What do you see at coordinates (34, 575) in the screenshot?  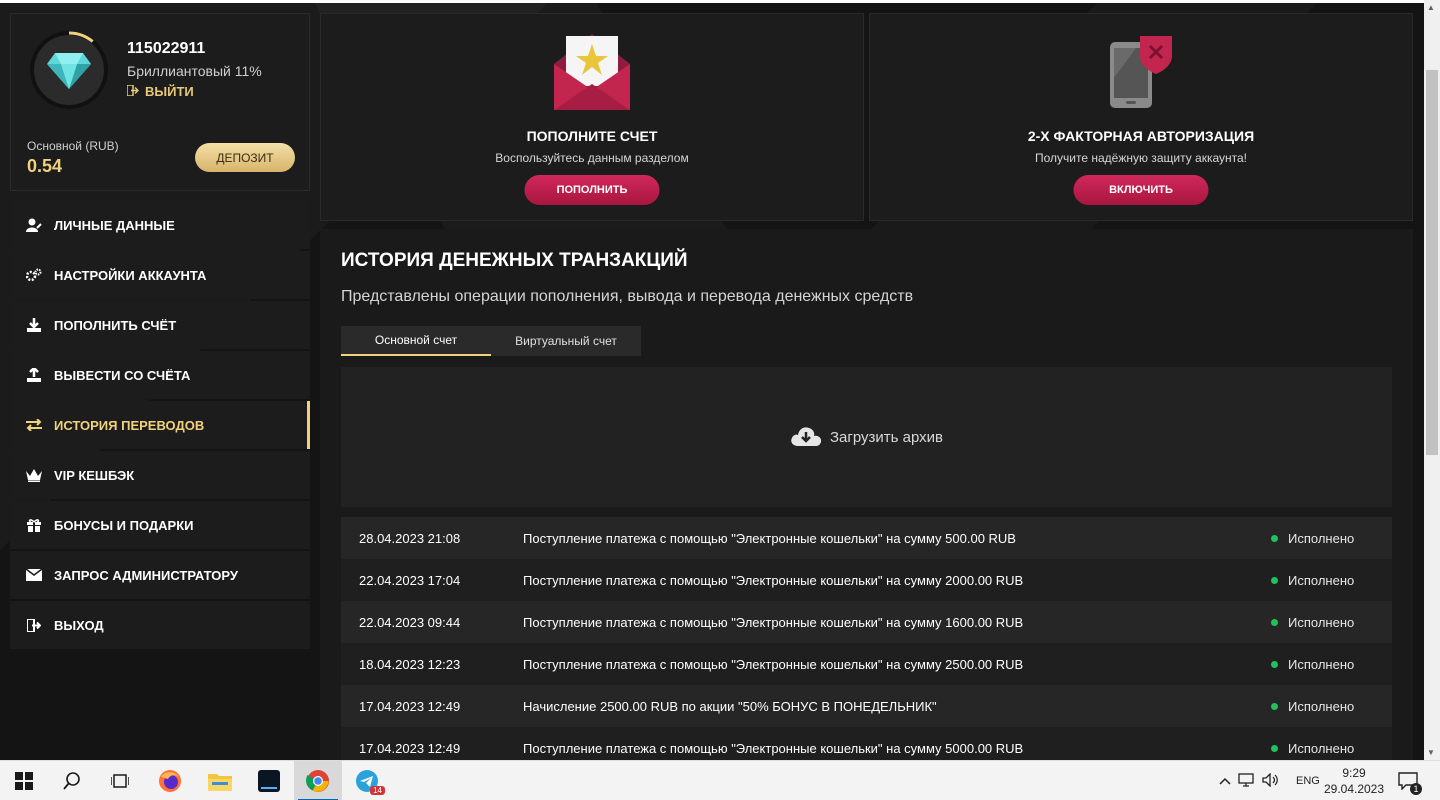 I see `envelope-icon` at bounding box center [34, 575].